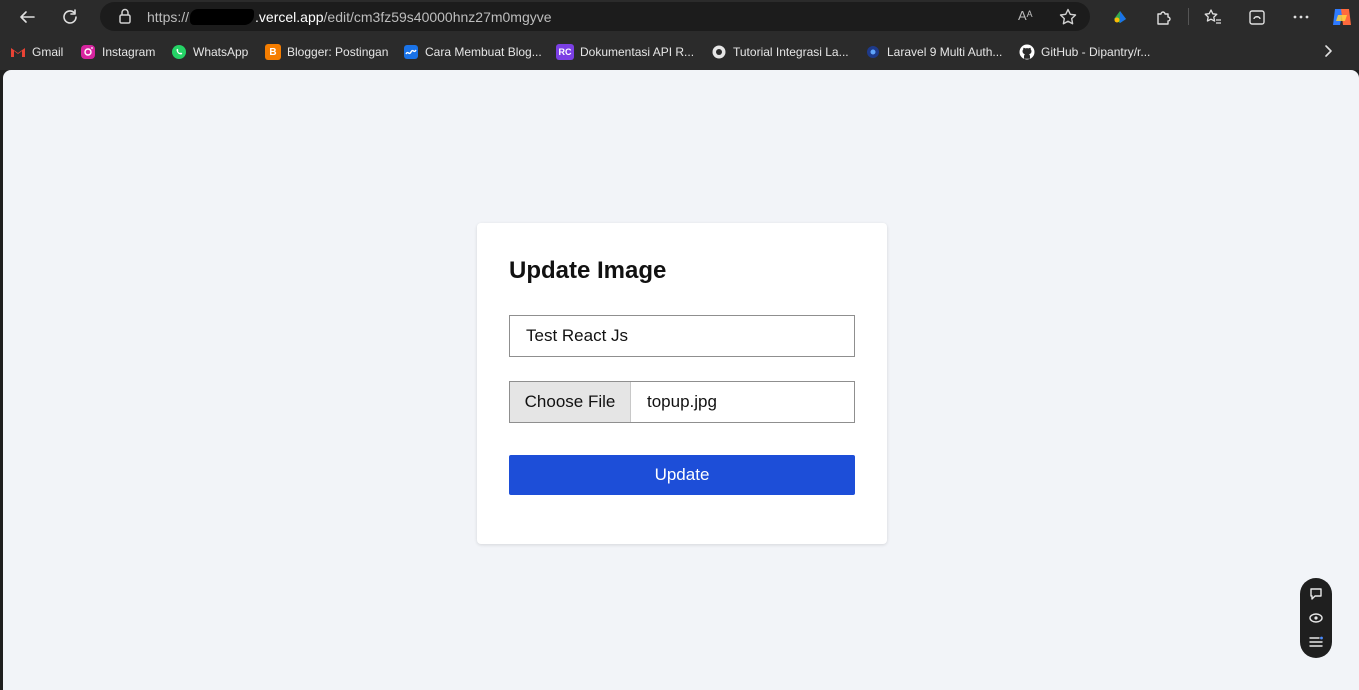 The width and height of the screenshot is (1359, 690). I want to click on bookmark-label: Instagram, so click(129, 52).